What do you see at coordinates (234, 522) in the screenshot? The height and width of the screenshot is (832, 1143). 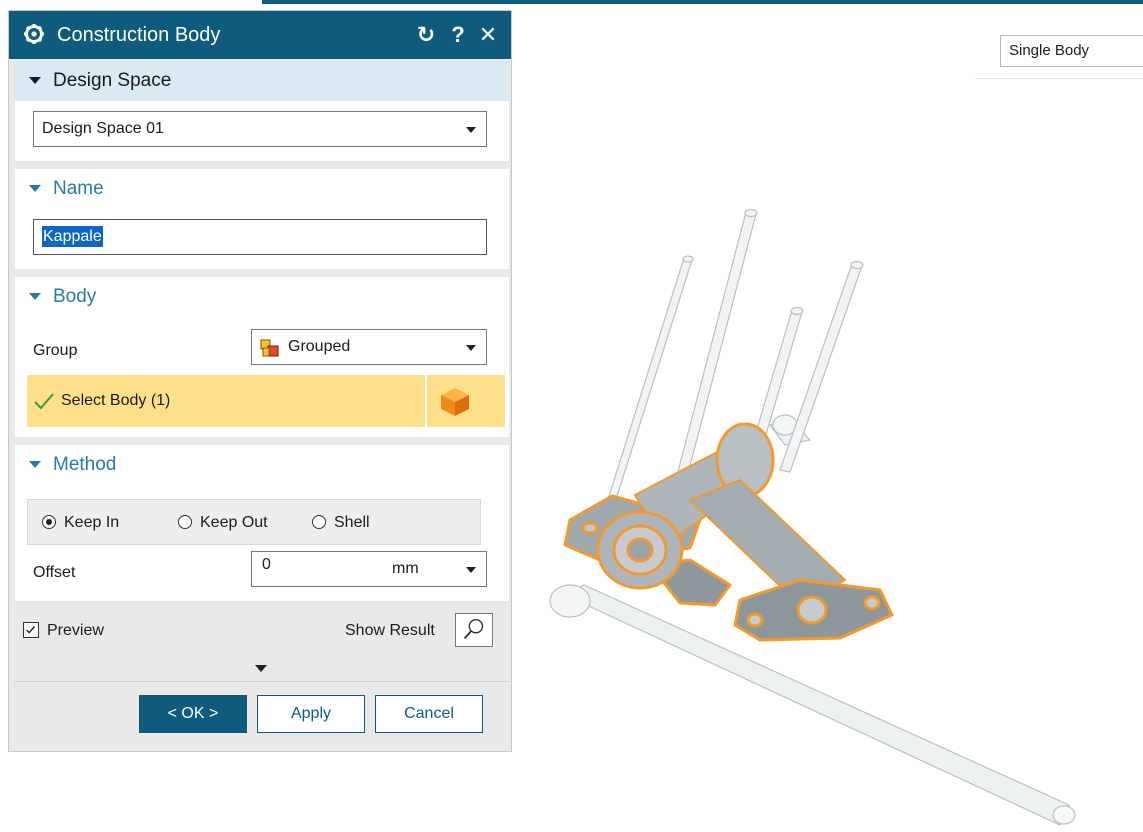 I see `radio-keep-out-label: Keep Out` at bounding box center [234, 522].